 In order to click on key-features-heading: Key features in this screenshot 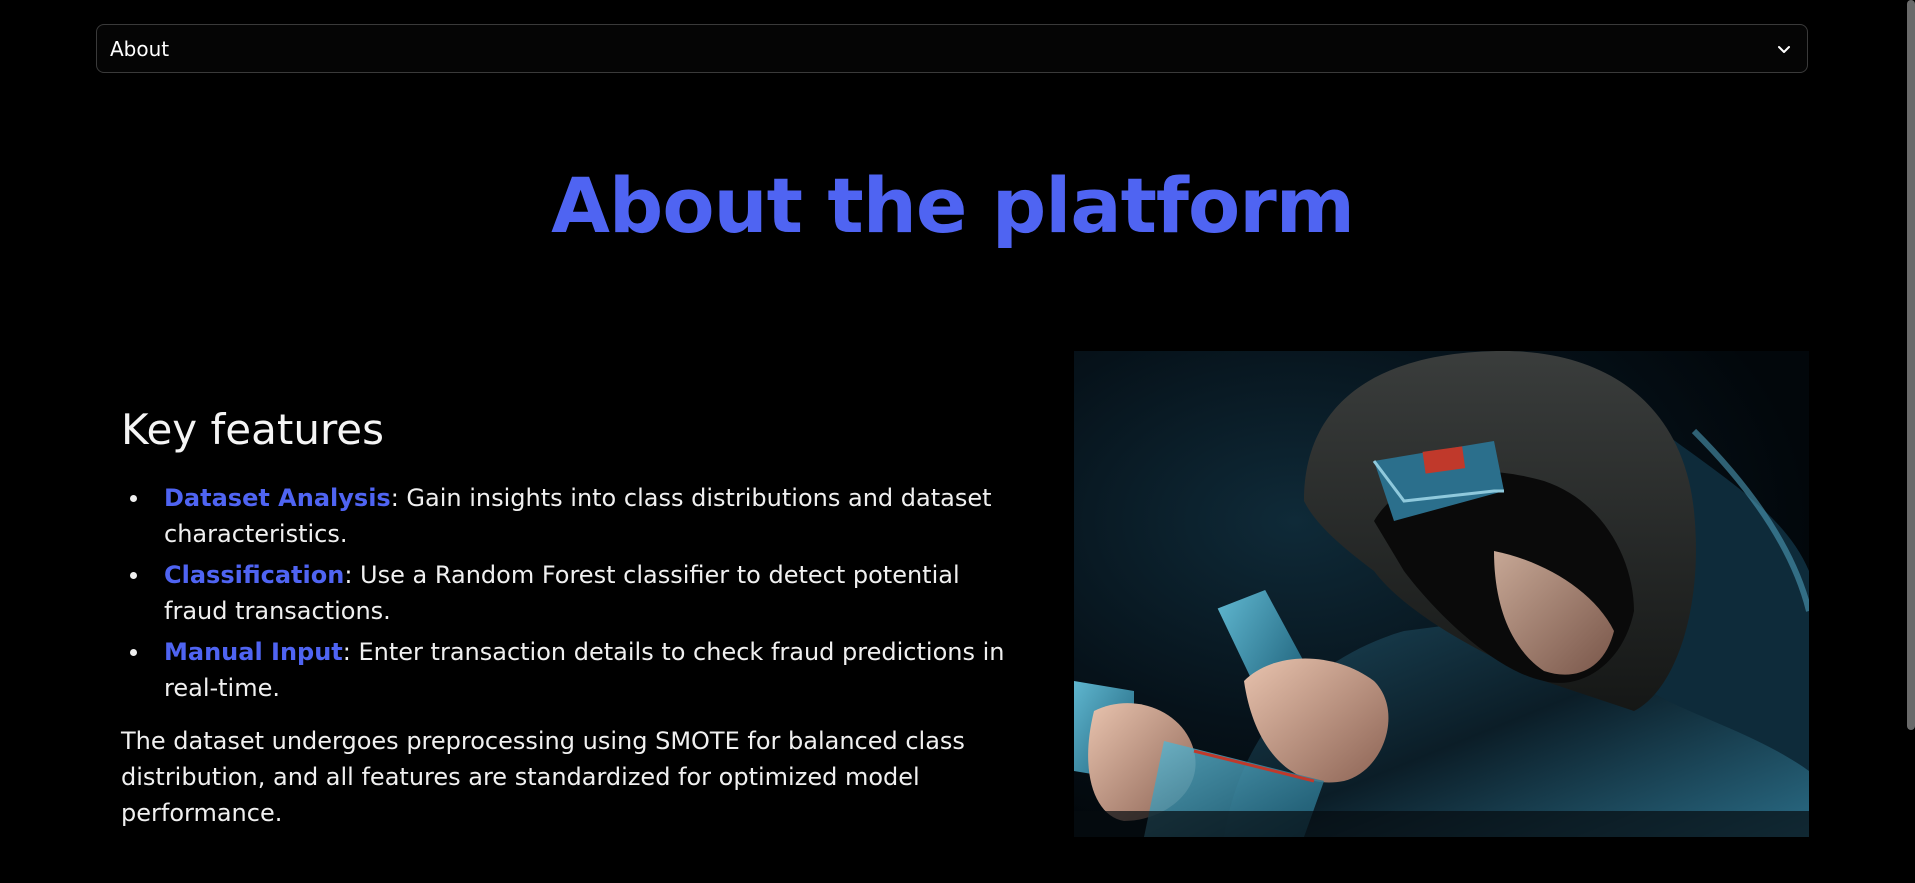, I will do `click(253, 429)`.